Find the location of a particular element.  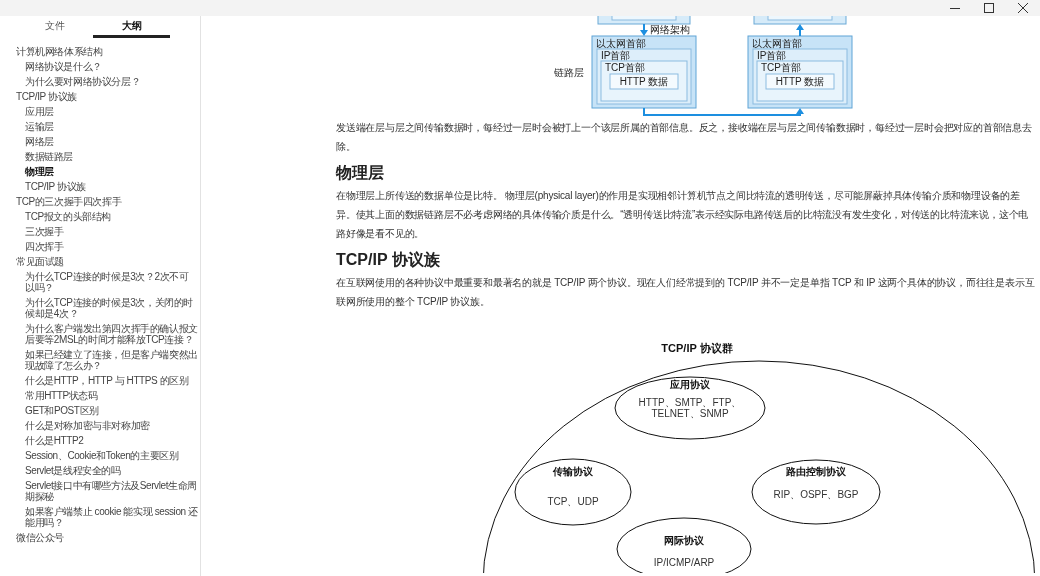

outline-item: 为什么TCP连接的时候是3次，关闭的时候却是4次？ is located at coordinates (100, 308).